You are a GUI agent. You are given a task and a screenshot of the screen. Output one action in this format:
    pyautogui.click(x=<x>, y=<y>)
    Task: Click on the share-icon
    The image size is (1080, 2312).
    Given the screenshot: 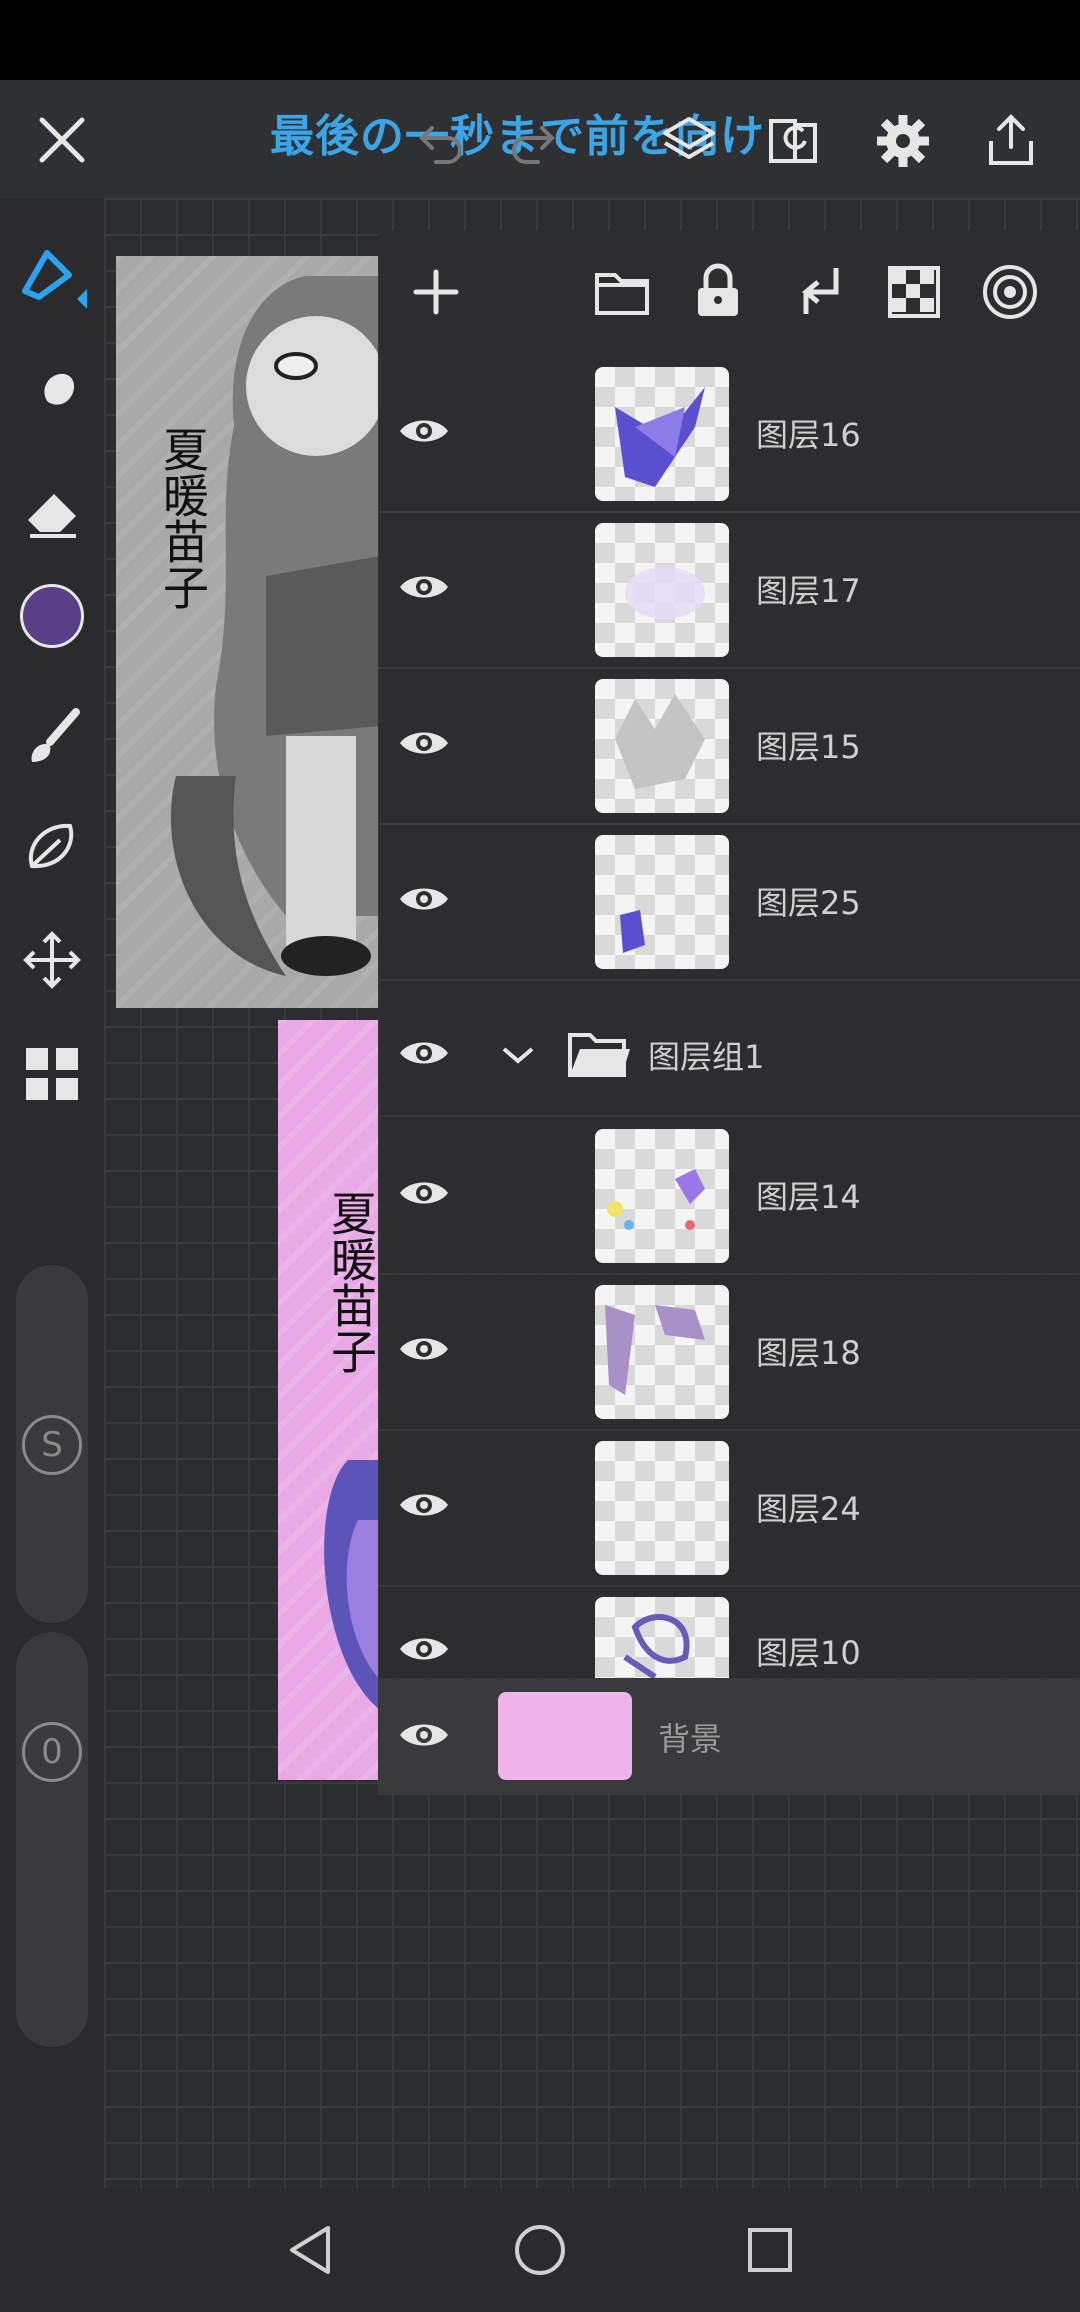 What is the action you would take?
    pyautogui.click(x=1011, y=141)
    